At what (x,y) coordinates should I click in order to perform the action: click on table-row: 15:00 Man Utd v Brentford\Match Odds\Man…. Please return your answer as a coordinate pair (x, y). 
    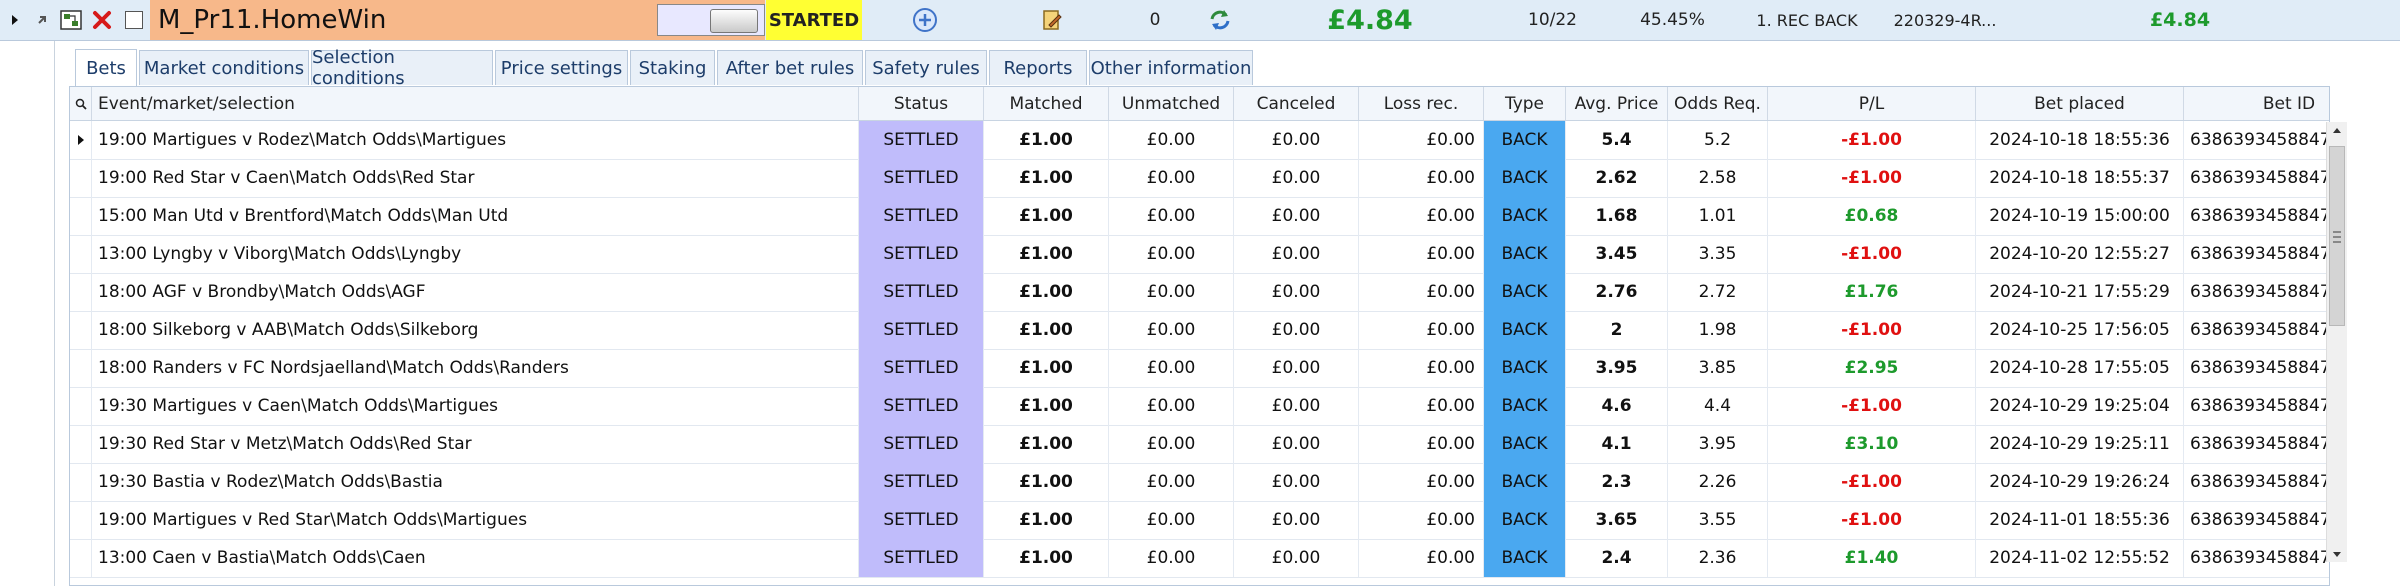
    Looking at the image, I should click on (1199, 216).